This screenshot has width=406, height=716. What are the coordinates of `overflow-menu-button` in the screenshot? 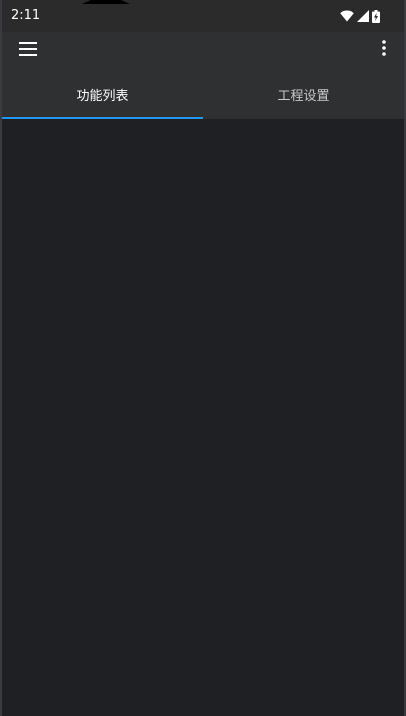 It's located at (384, 50).